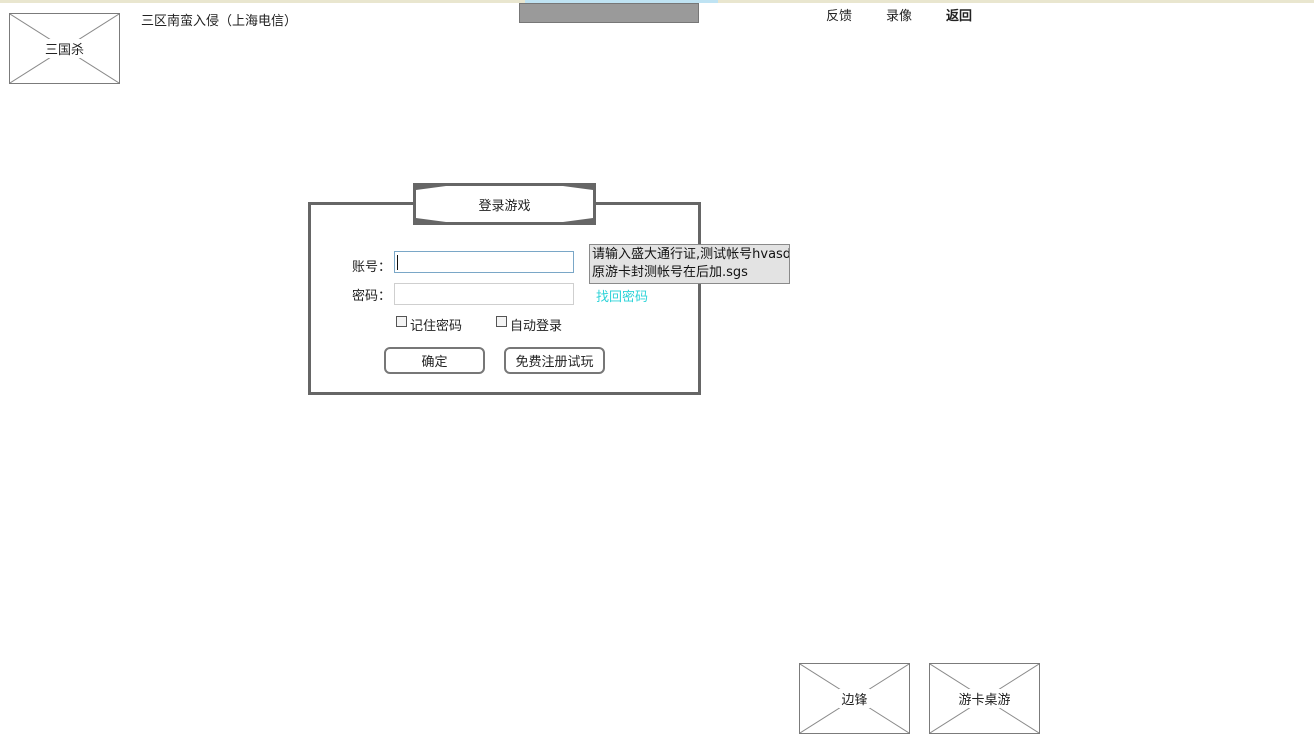 This screenshot has width=1314, height=742. I want to click on feedback-link: 反馈, so click(839, 14).